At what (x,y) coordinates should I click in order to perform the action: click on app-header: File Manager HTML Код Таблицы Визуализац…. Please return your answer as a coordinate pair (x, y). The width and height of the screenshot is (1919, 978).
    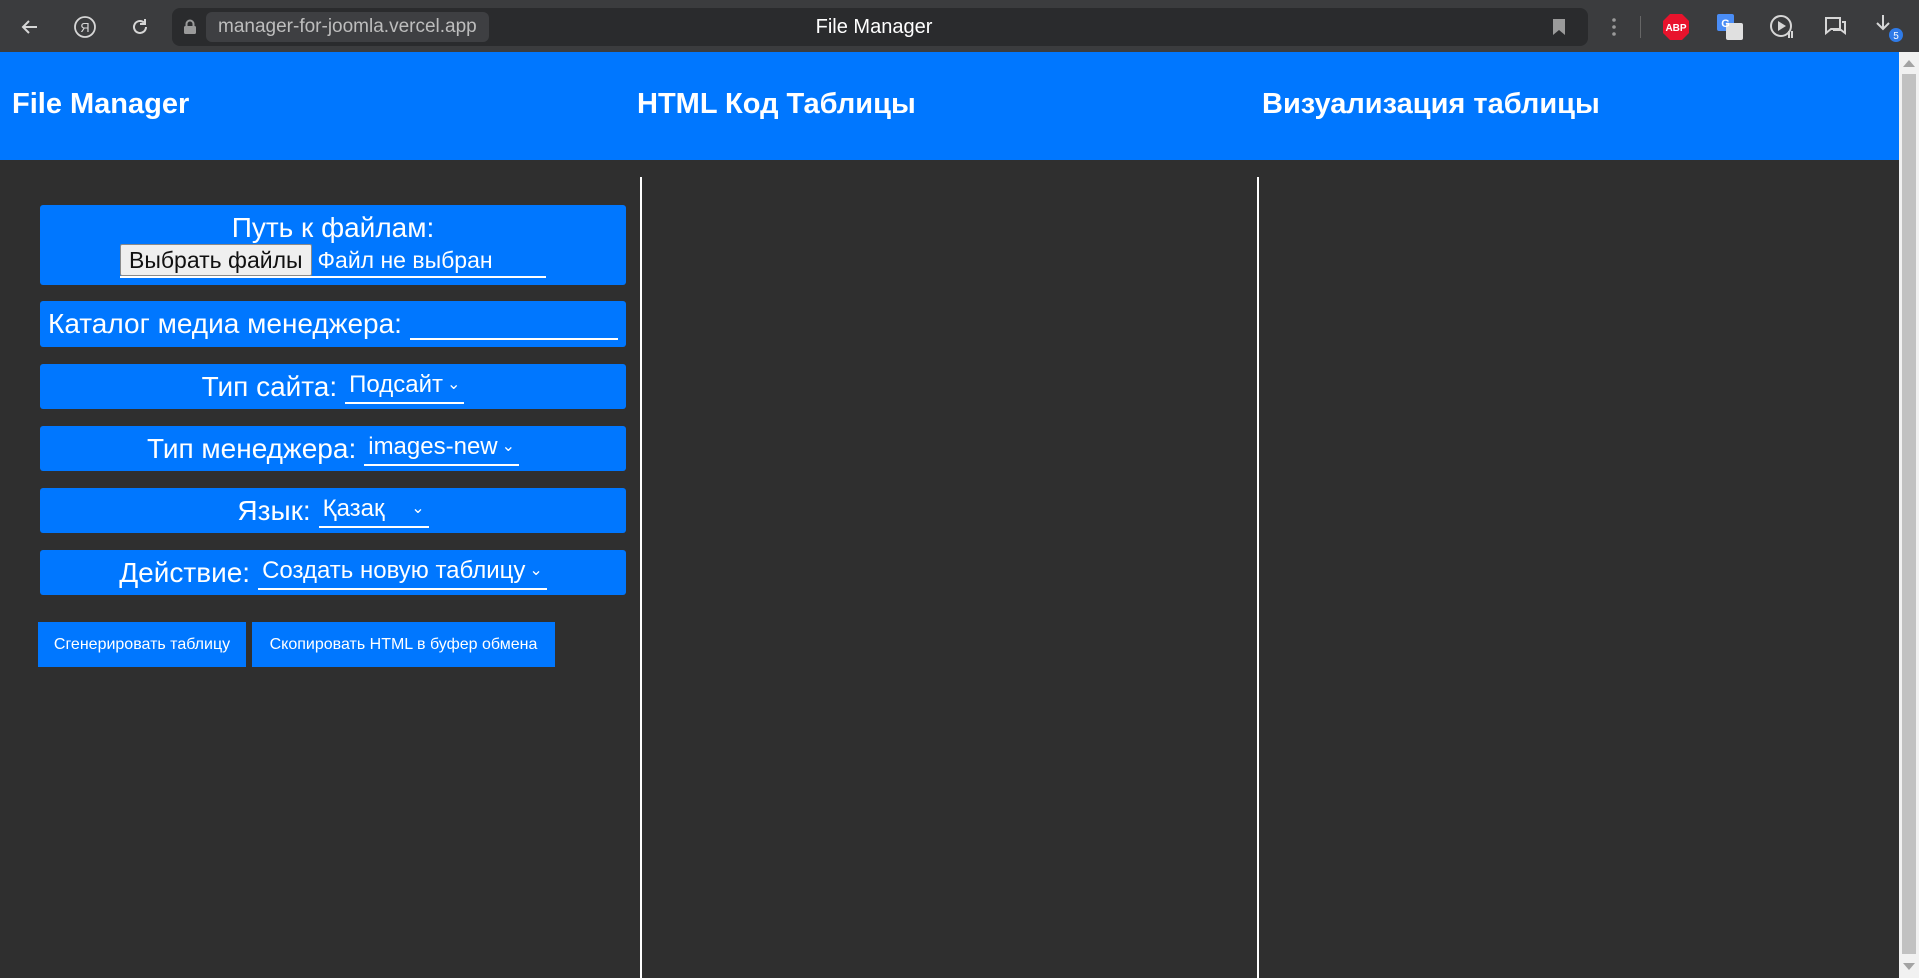
    Looking at the image, I should click on (949, 106).